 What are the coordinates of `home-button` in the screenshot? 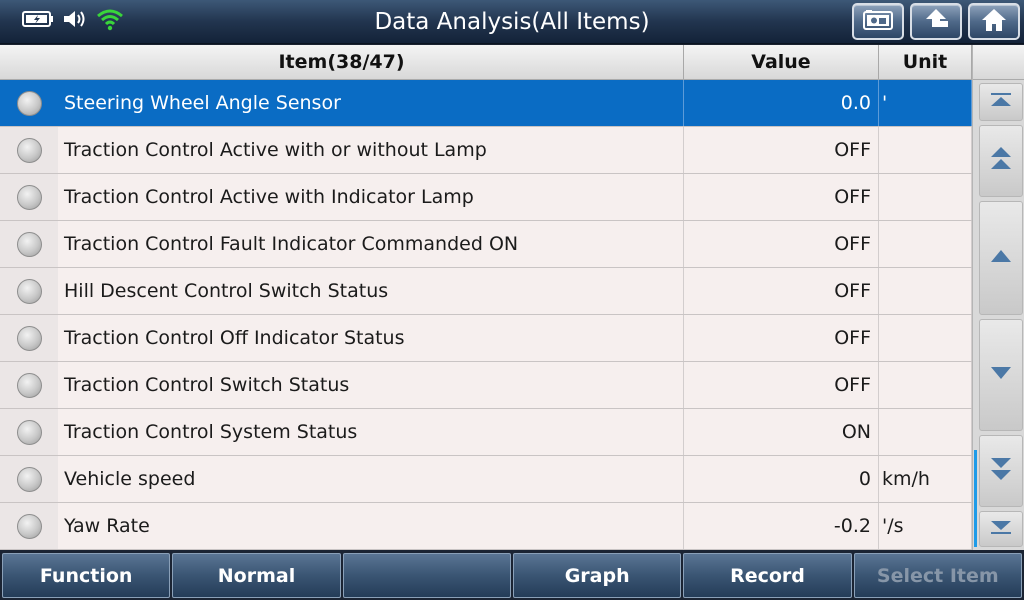 It's located at (994, 21).